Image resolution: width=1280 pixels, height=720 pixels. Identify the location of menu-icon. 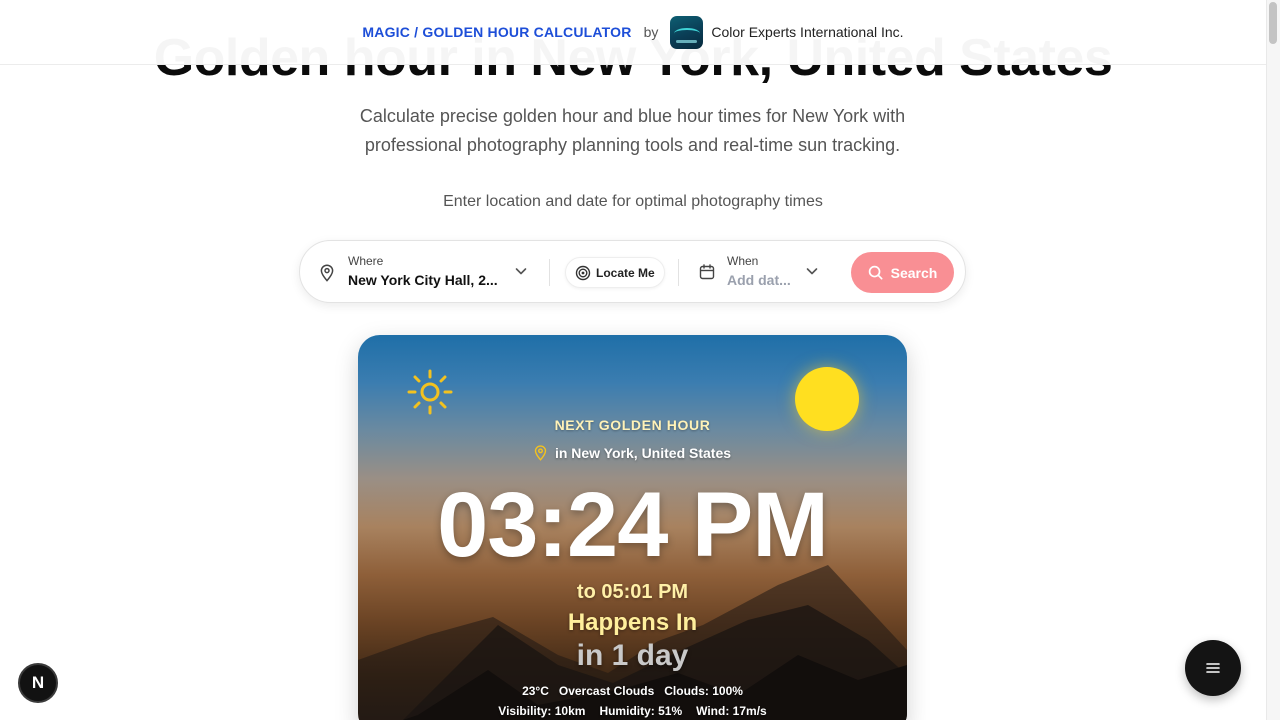
(1213, 668).